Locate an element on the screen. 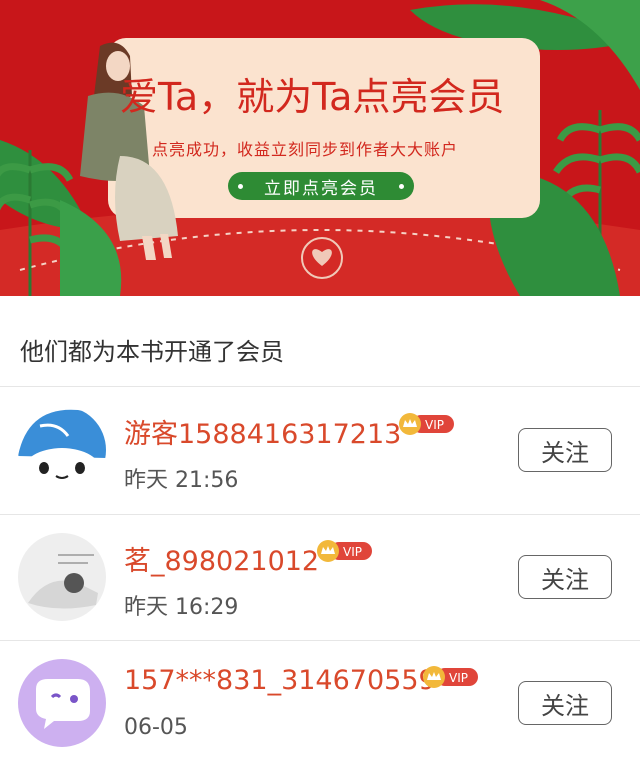 The height and width of the screenshot is (767, 640). cta-right-dot is located at coordinates (401, 186).